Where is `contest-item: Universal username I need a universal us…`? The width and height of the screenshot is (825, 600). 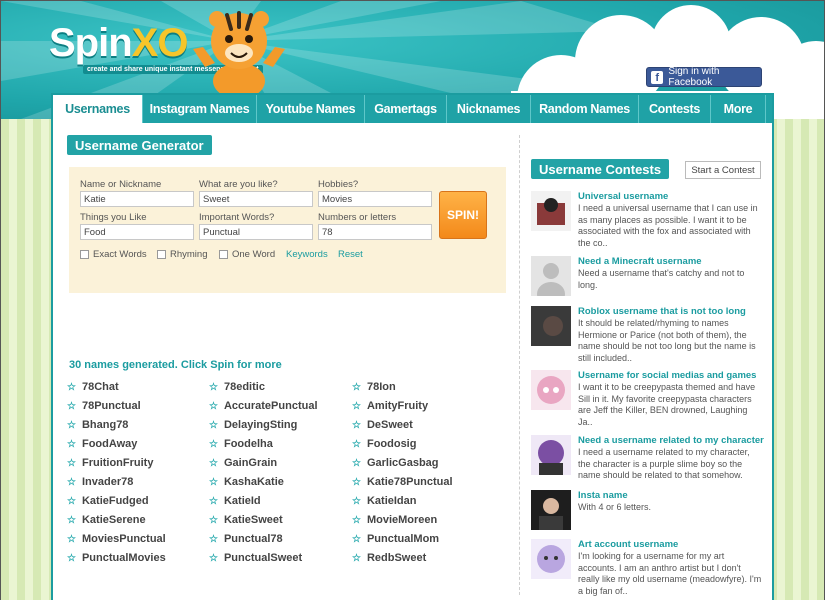
contest-item: Universal username I need a universal us… is located at coordinates (647, 219).